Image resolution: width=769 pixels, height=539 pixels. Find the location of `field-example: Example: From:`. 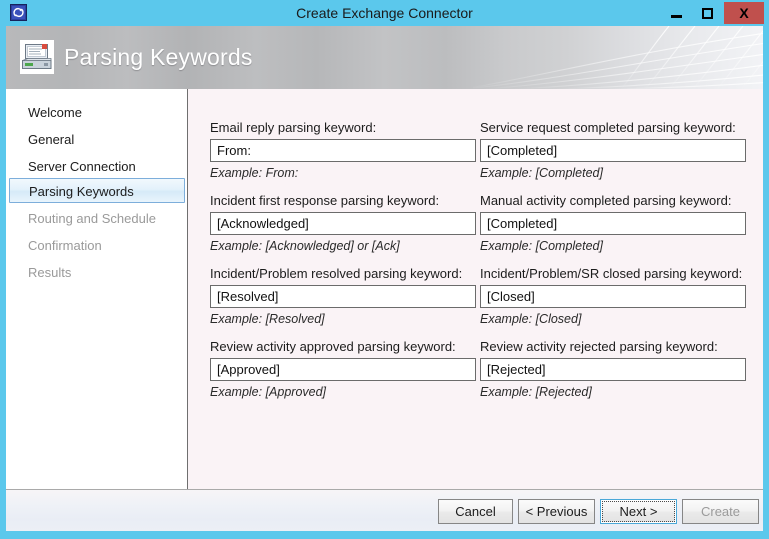

field-example: Example: From: is located at coordinates (254, 173).